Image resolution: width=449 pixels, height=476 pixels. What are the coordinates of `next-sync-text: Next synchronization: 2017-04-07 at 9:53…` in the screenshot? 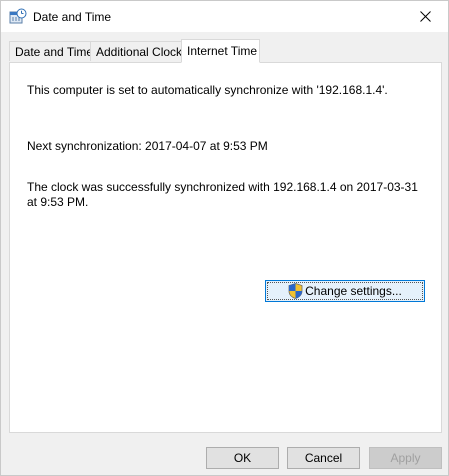 It's located at (147, 146).